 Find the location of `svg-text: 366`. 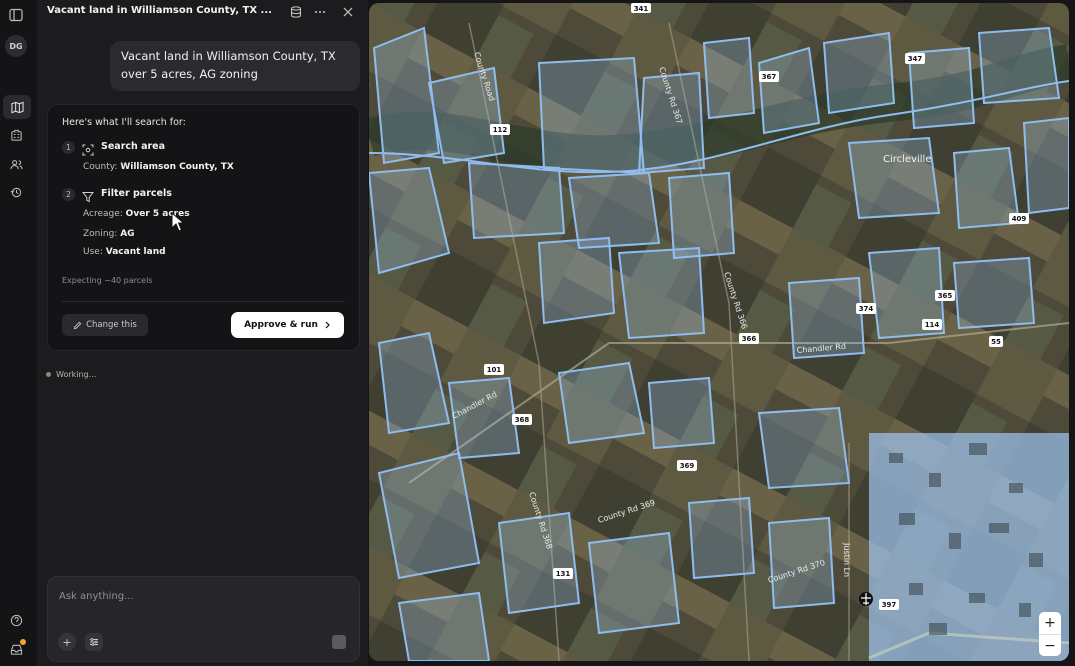

svg-text: 366 is located at coordinates (749, 339).